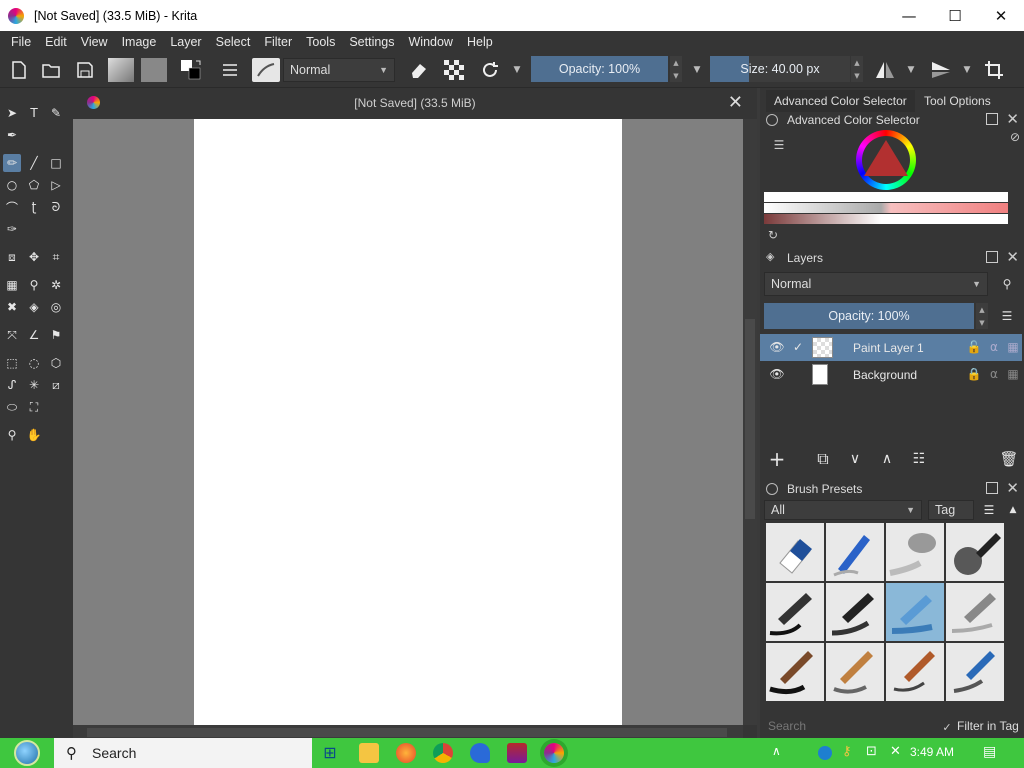 This screenshot has width=1024, height=768. What do you see at coordinates (34, 113) in the screenshot?
I see `text-tool-icon: T` at bounding box center [34, 113].